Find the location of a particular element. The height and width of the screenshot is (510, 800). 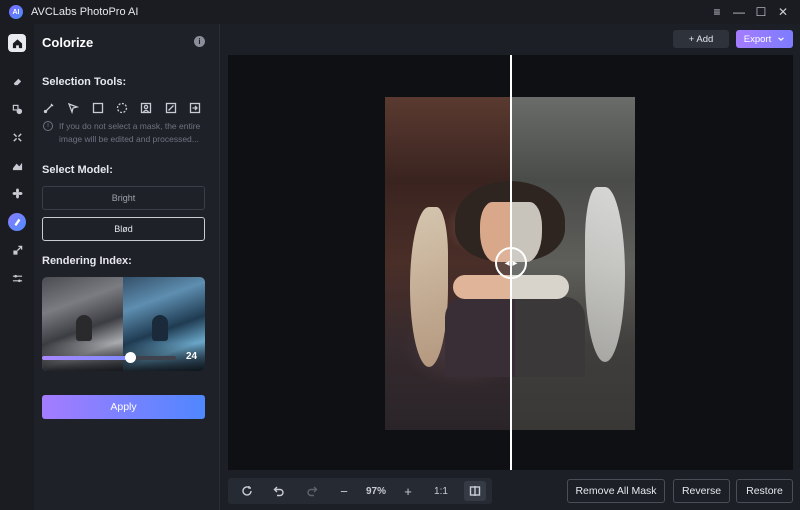

rendering-index-slider is located at coordinates (109, 357).